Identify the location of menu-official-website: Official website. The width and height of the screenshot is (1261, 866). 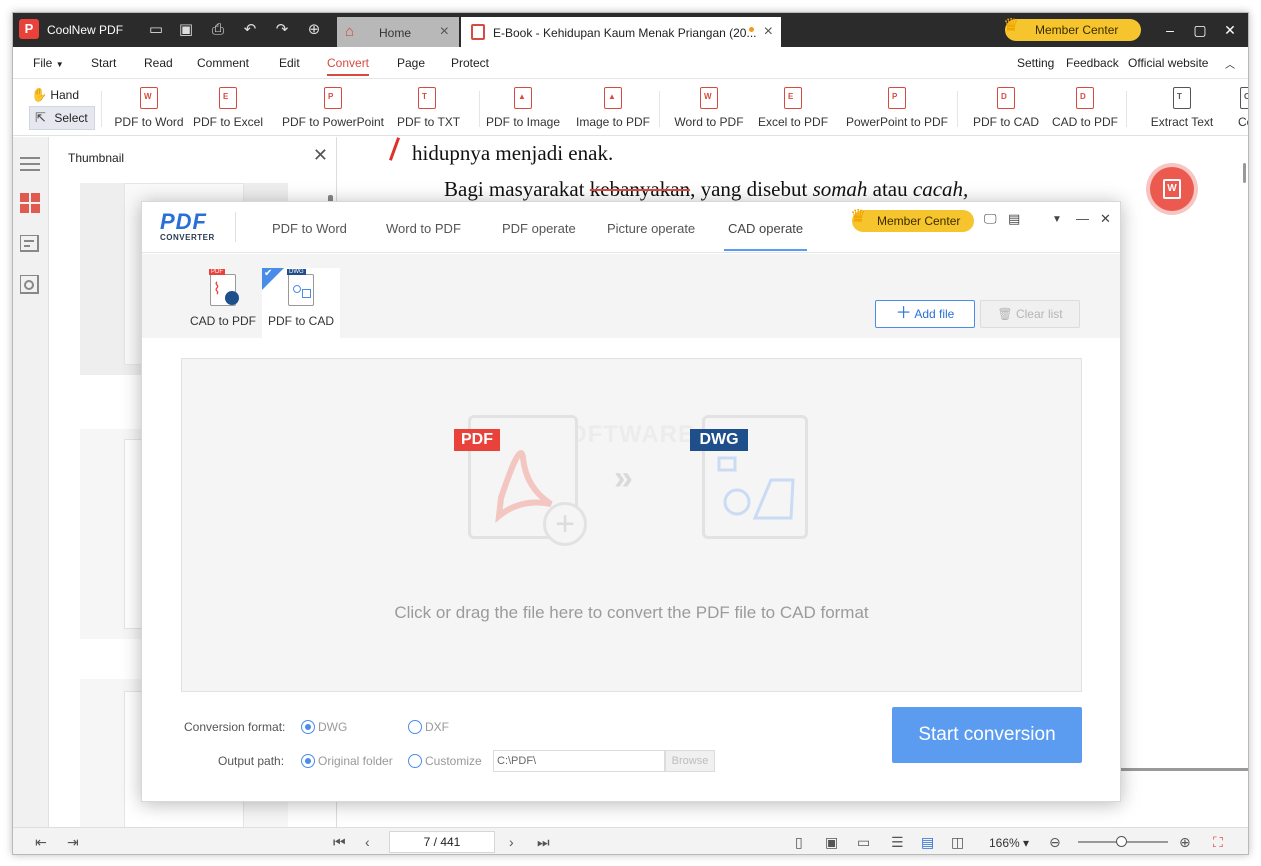
(1168, 63).